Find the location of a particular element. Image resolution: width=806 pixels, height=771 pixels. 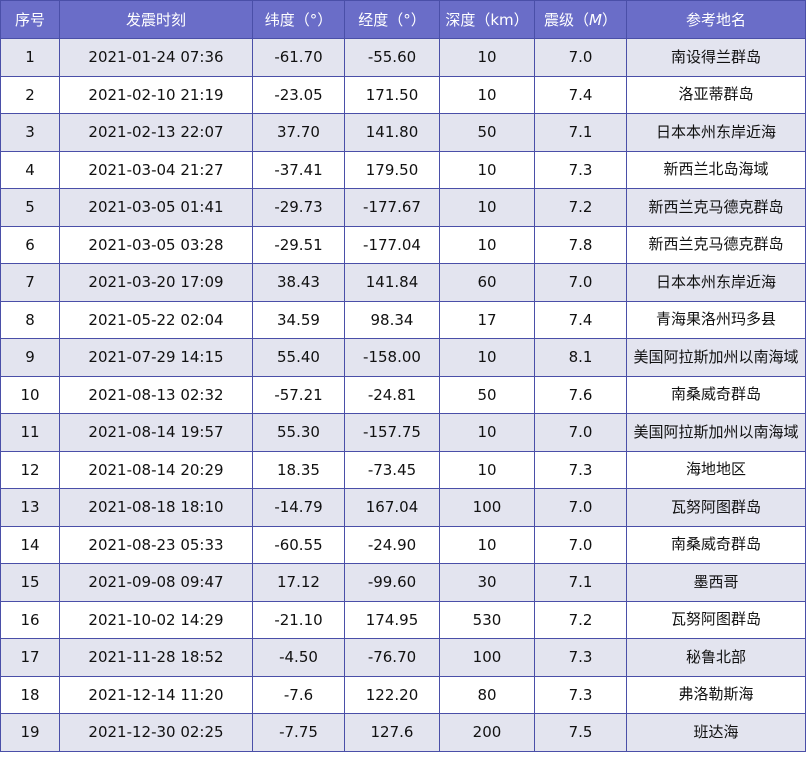

cell-index: 11 is located at coordinates (30, 432).